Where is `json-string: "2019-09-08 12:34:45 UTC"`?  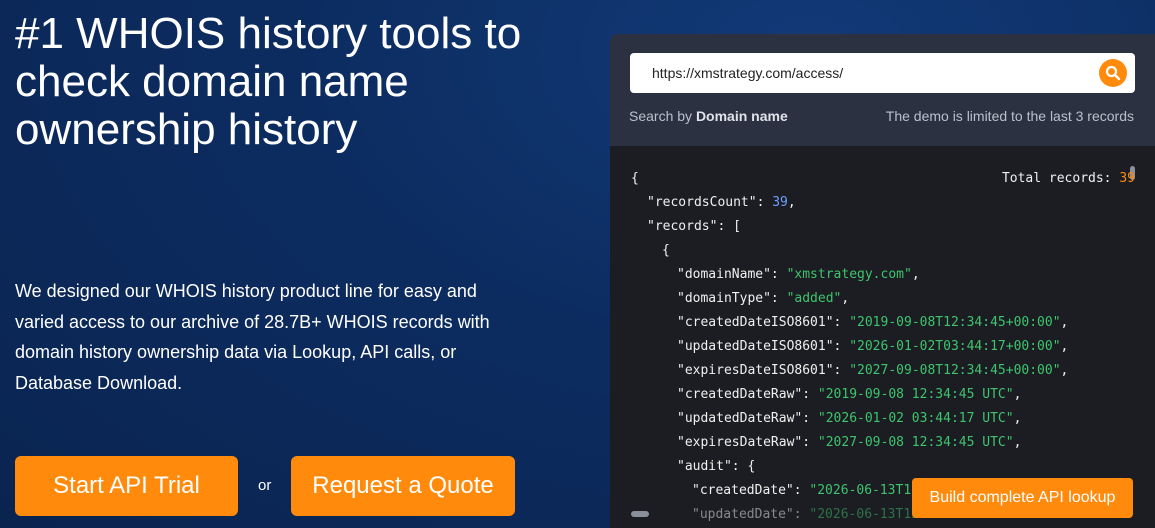
json-string: "2019-09-08 12:34:45 UTC" is located at coordinates (915, 394).